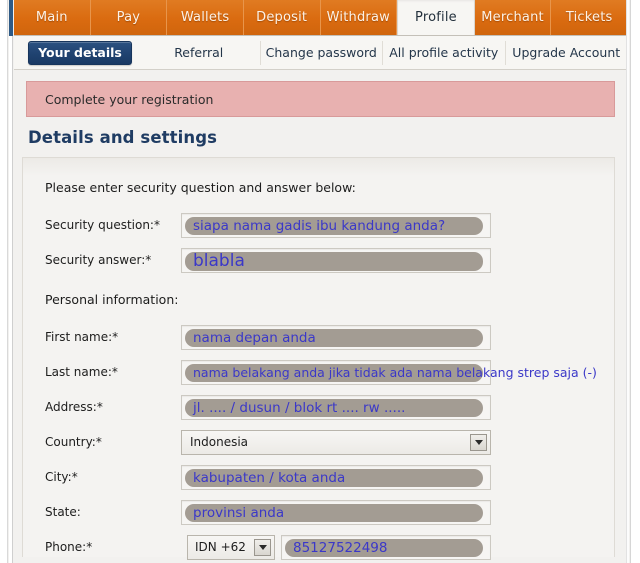  I want to click on form-row-phone: Phone:* IDN +62 85127522498, so click(320, 547).